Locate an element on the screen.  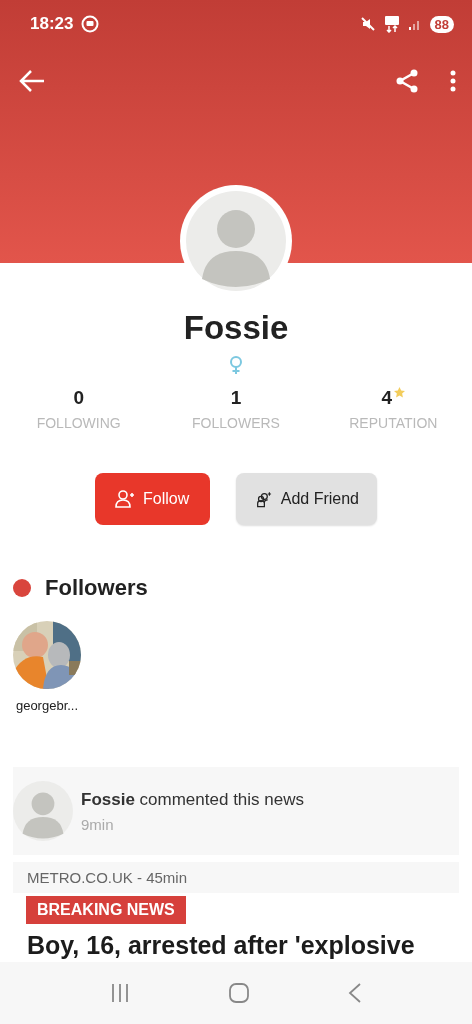
add-person-icon is located at coordinates (125, 499).